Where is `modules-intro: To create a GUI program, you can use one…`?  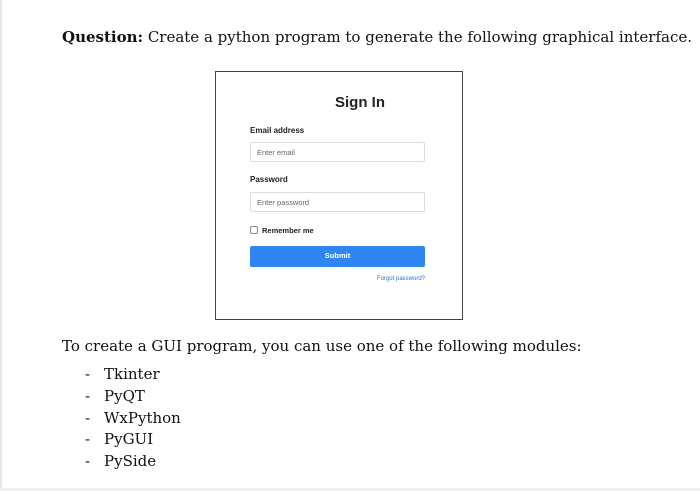
modules-intro: To create a GUI program, you can use one… is located at coordinates (322, 346).